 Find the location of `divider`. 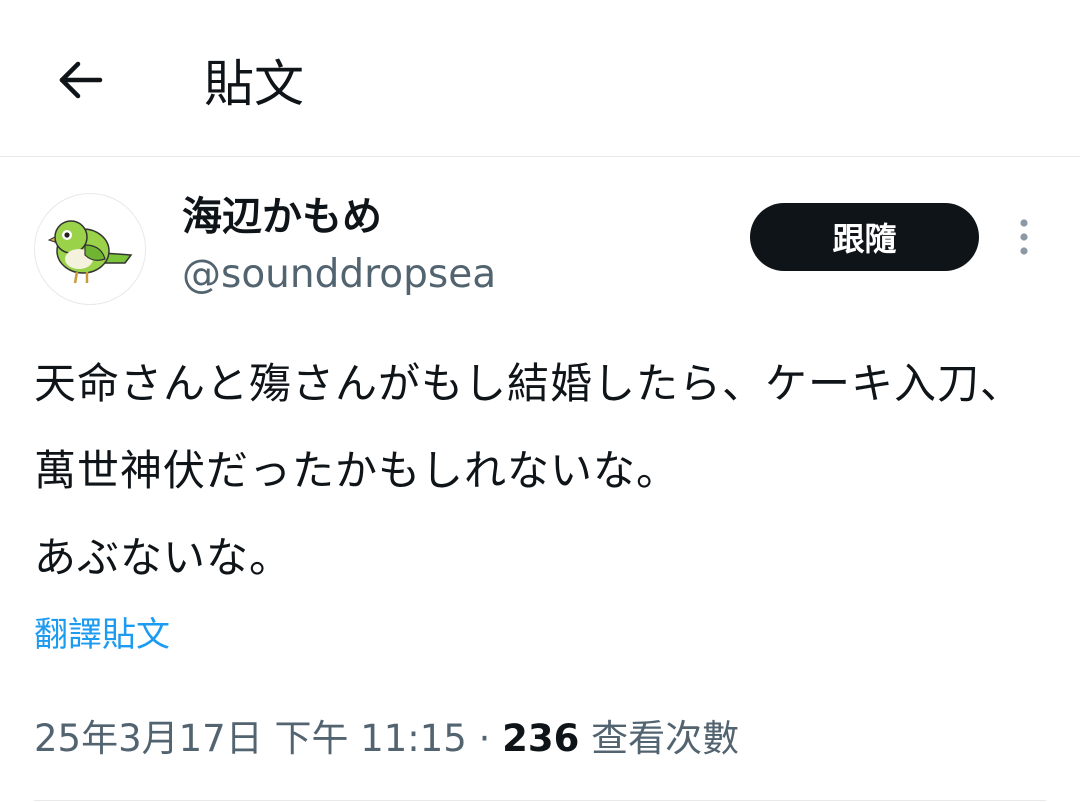

divider is located at coordinates (540, 800).